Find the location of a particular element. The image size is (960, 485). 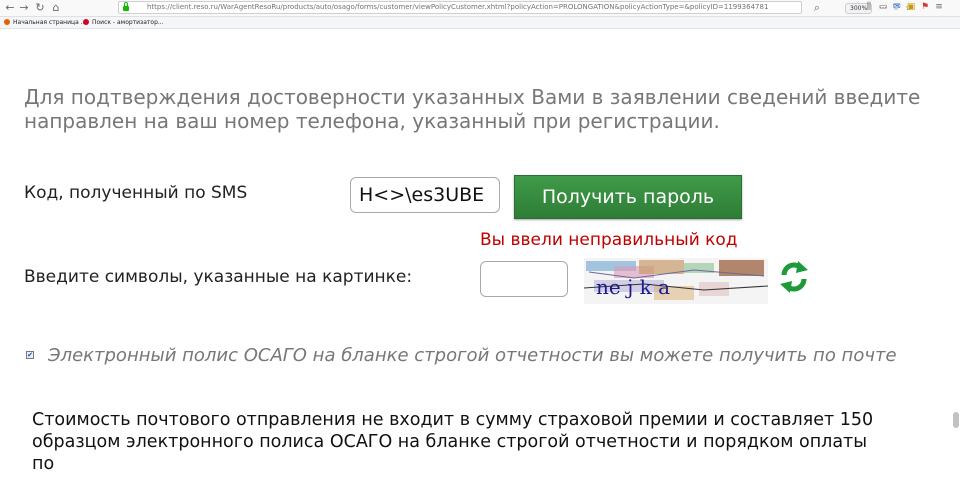

refresh-captcha-icon is located at coordinates (794, 277).